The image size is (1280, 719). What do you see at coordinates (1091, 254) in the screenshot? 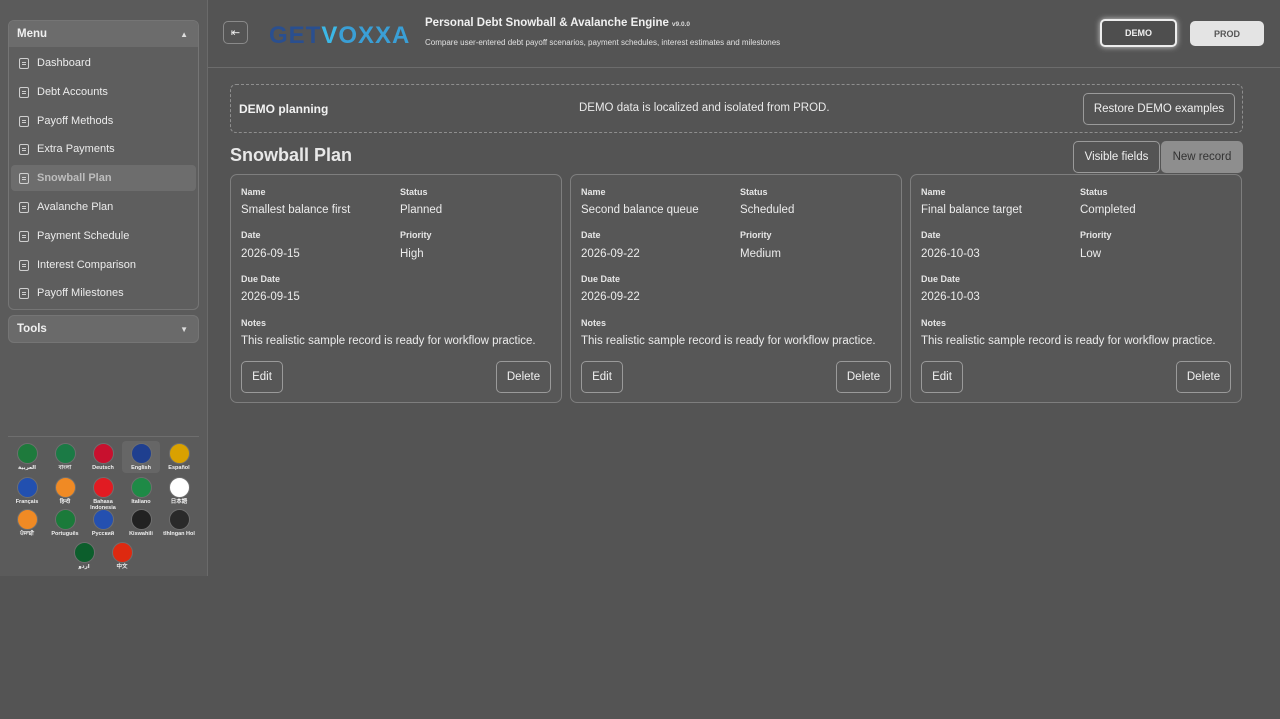
I see `priority-value: Low` at bounding box center [1091, 254].